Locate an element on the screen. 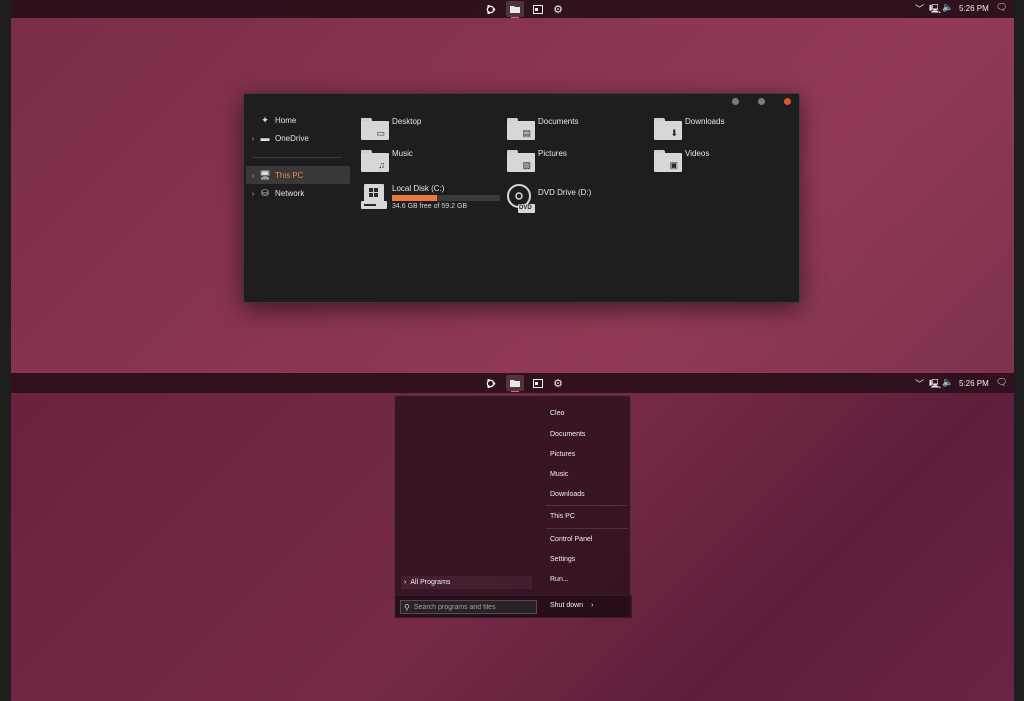 The image size is (1024, 701). dvd-badge: DVD is located at coordinates (525, 208).